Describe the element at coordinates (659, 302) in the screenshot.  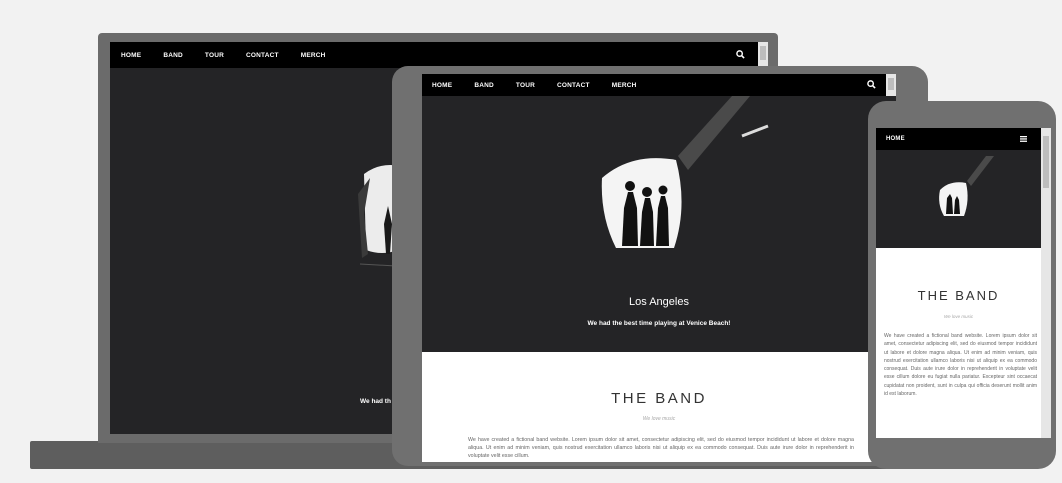
I see `hero-city-title: Los Angeles` at that location.